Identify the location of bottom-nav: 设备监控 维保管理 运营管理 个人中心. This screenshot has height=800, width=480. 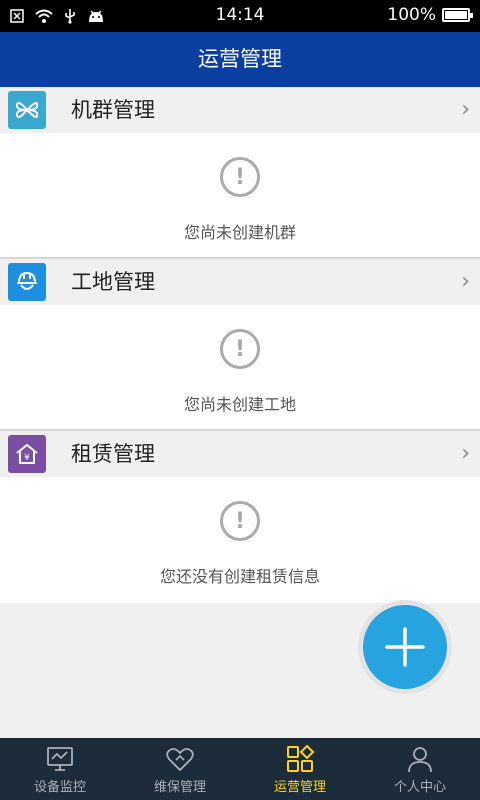
(240, 769).